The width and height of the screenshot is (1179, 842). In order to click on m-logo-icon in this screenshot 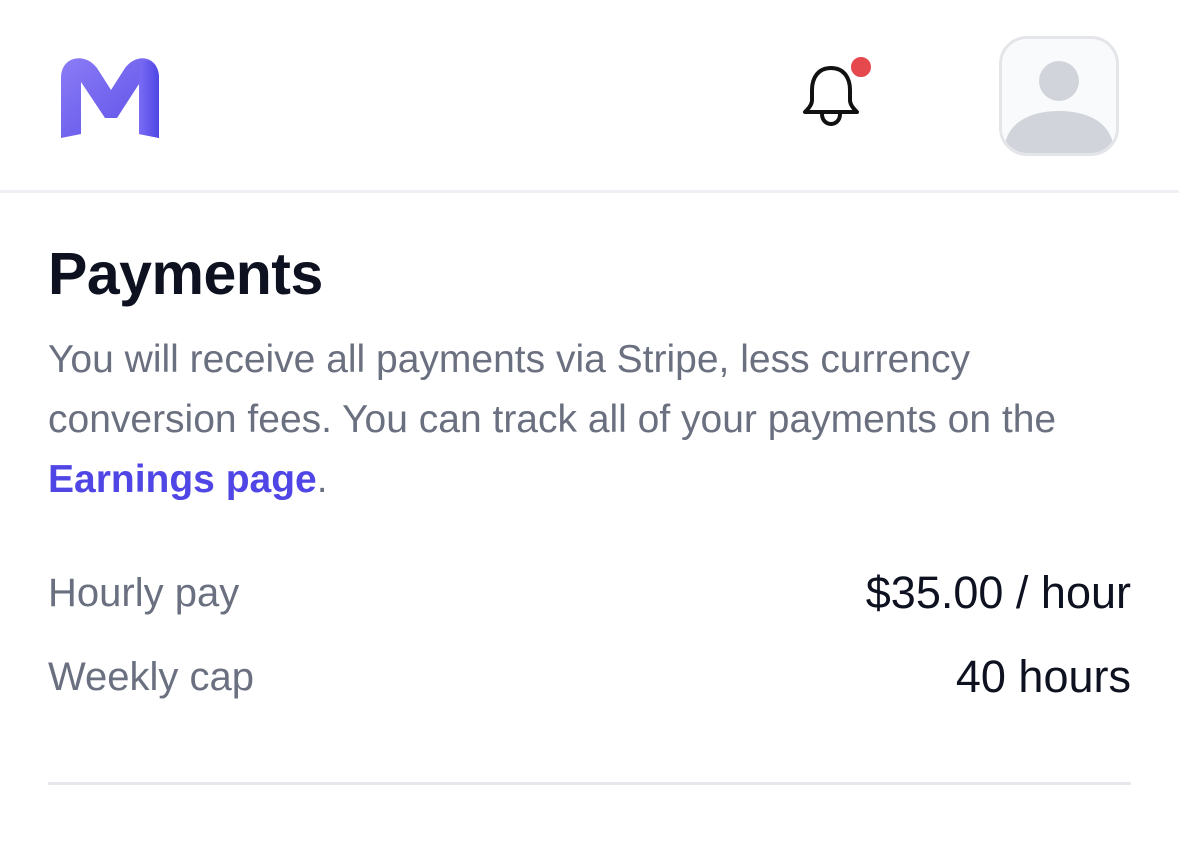, I will do `click(109, 96)`.